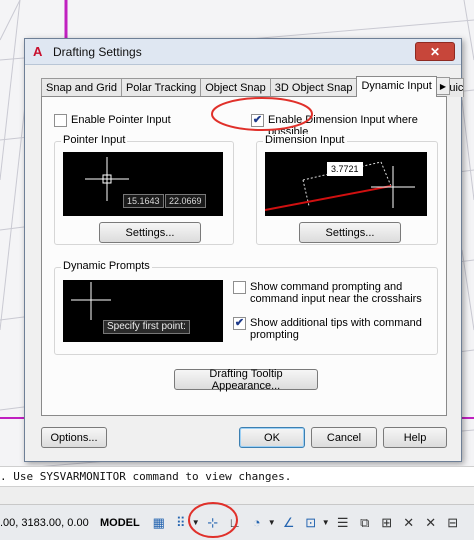 The image size is (474, 540). What do you see at coordinates (343, 523) in the screenshot?
I see `lineweight-icon: ☰` at bounding box center [343, 523].